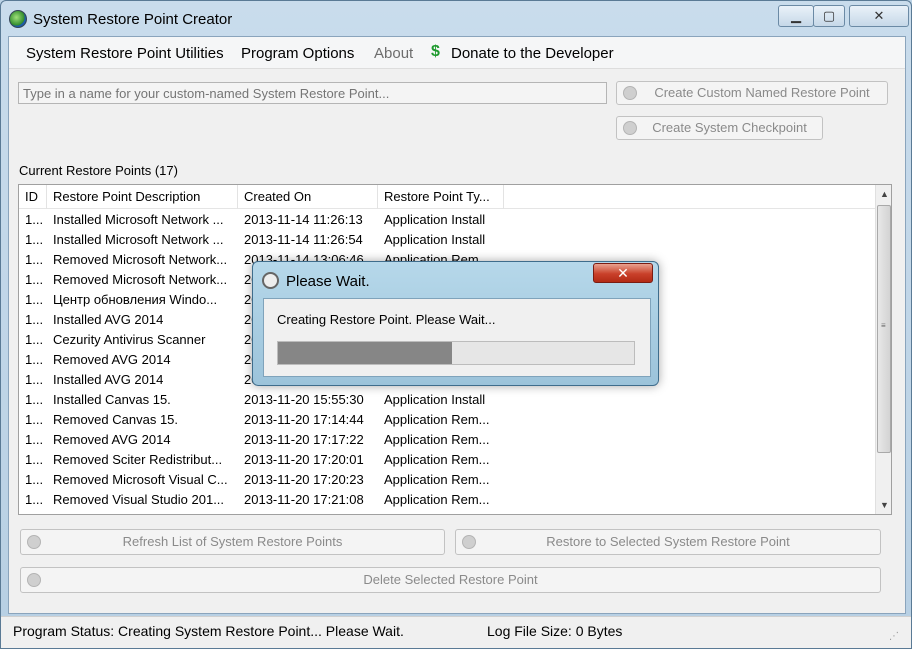 Image resolution: width=912 pixels, height=649 pixels. What do you see at coordinates (894, 636) in the screenshot?
I see `resize-grip-icon: ⋰` at bounding box center [894, 636].